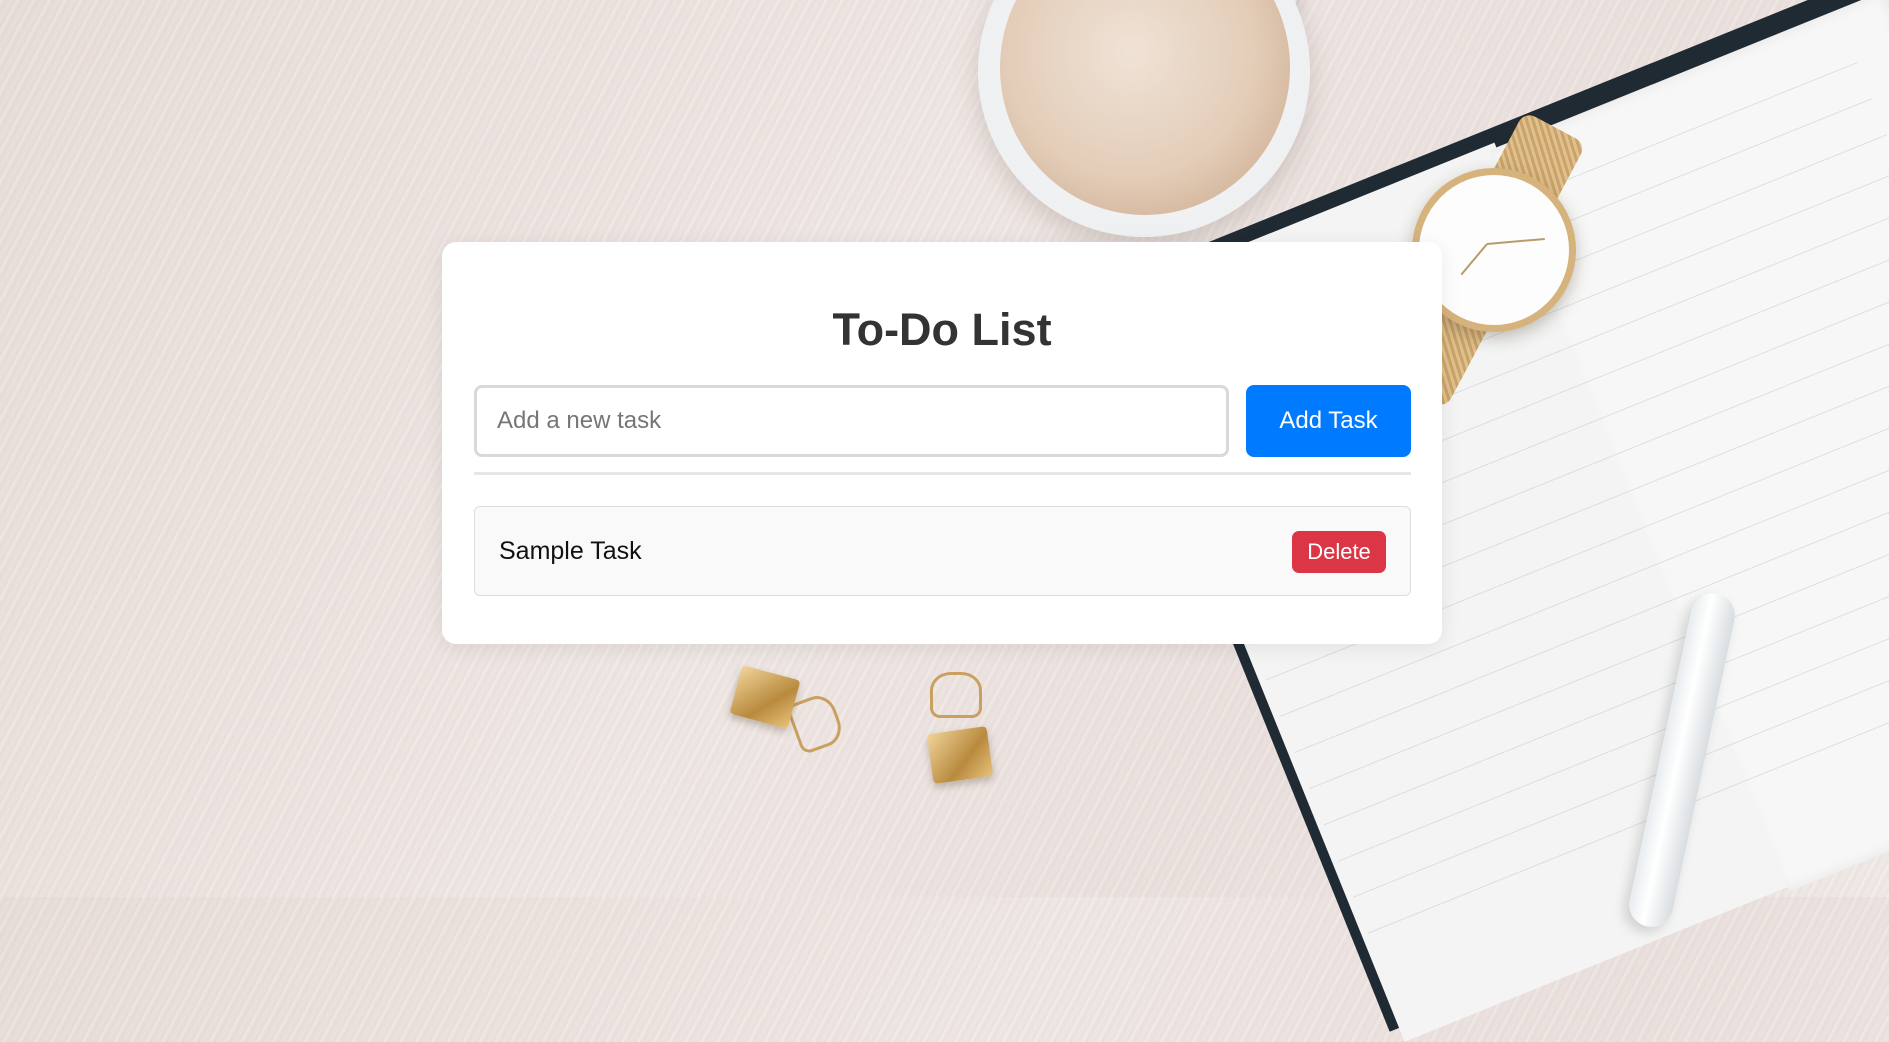 The image size is (1889, 1042). What do you see at coordinates (942, 473) in the screenshot?
I see `divider` at bounding box center [942, 473].